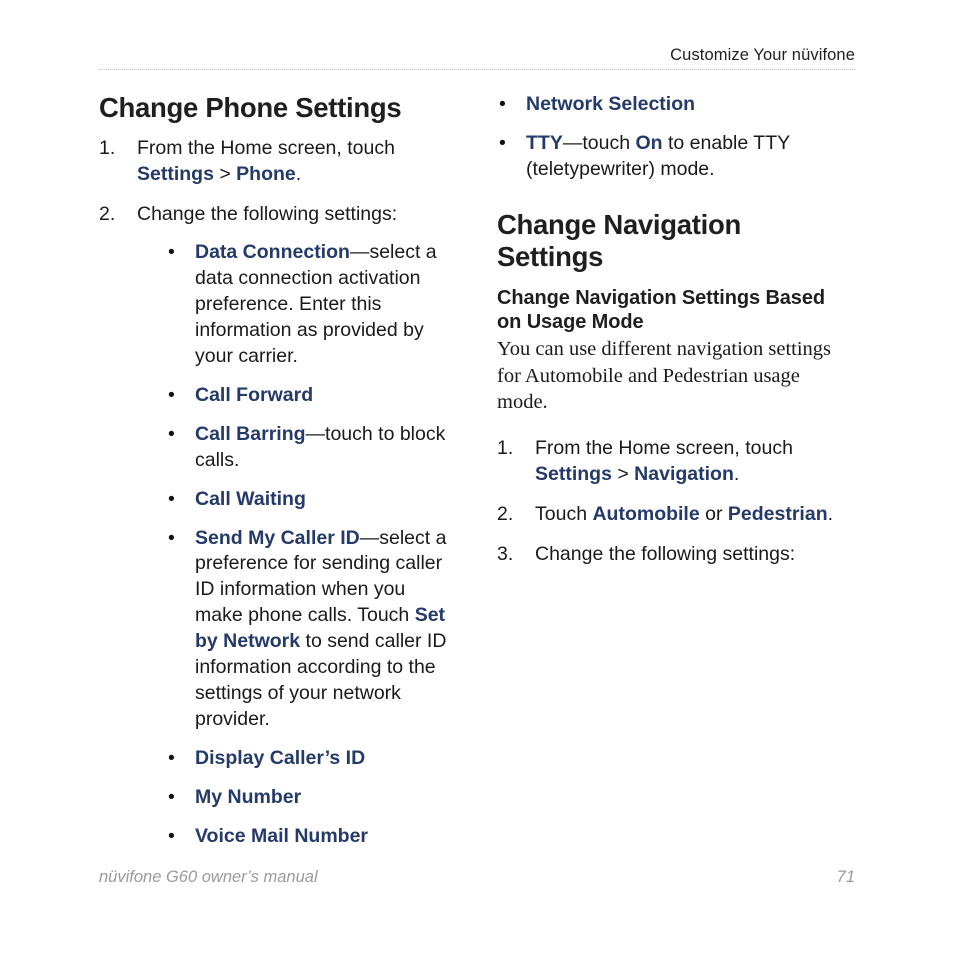 This screenshot has height=954, width=954. Describe the element at coordinates (611, 104) in the screenshot. I see `ui-term: Network Selection` at that location.